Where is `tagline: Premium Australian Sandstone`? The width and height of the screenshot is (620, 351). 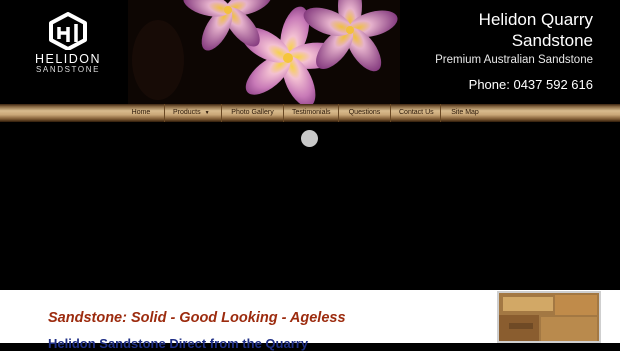
tagline: Premium Australian Sandstone is located at coordinates (514, 60).